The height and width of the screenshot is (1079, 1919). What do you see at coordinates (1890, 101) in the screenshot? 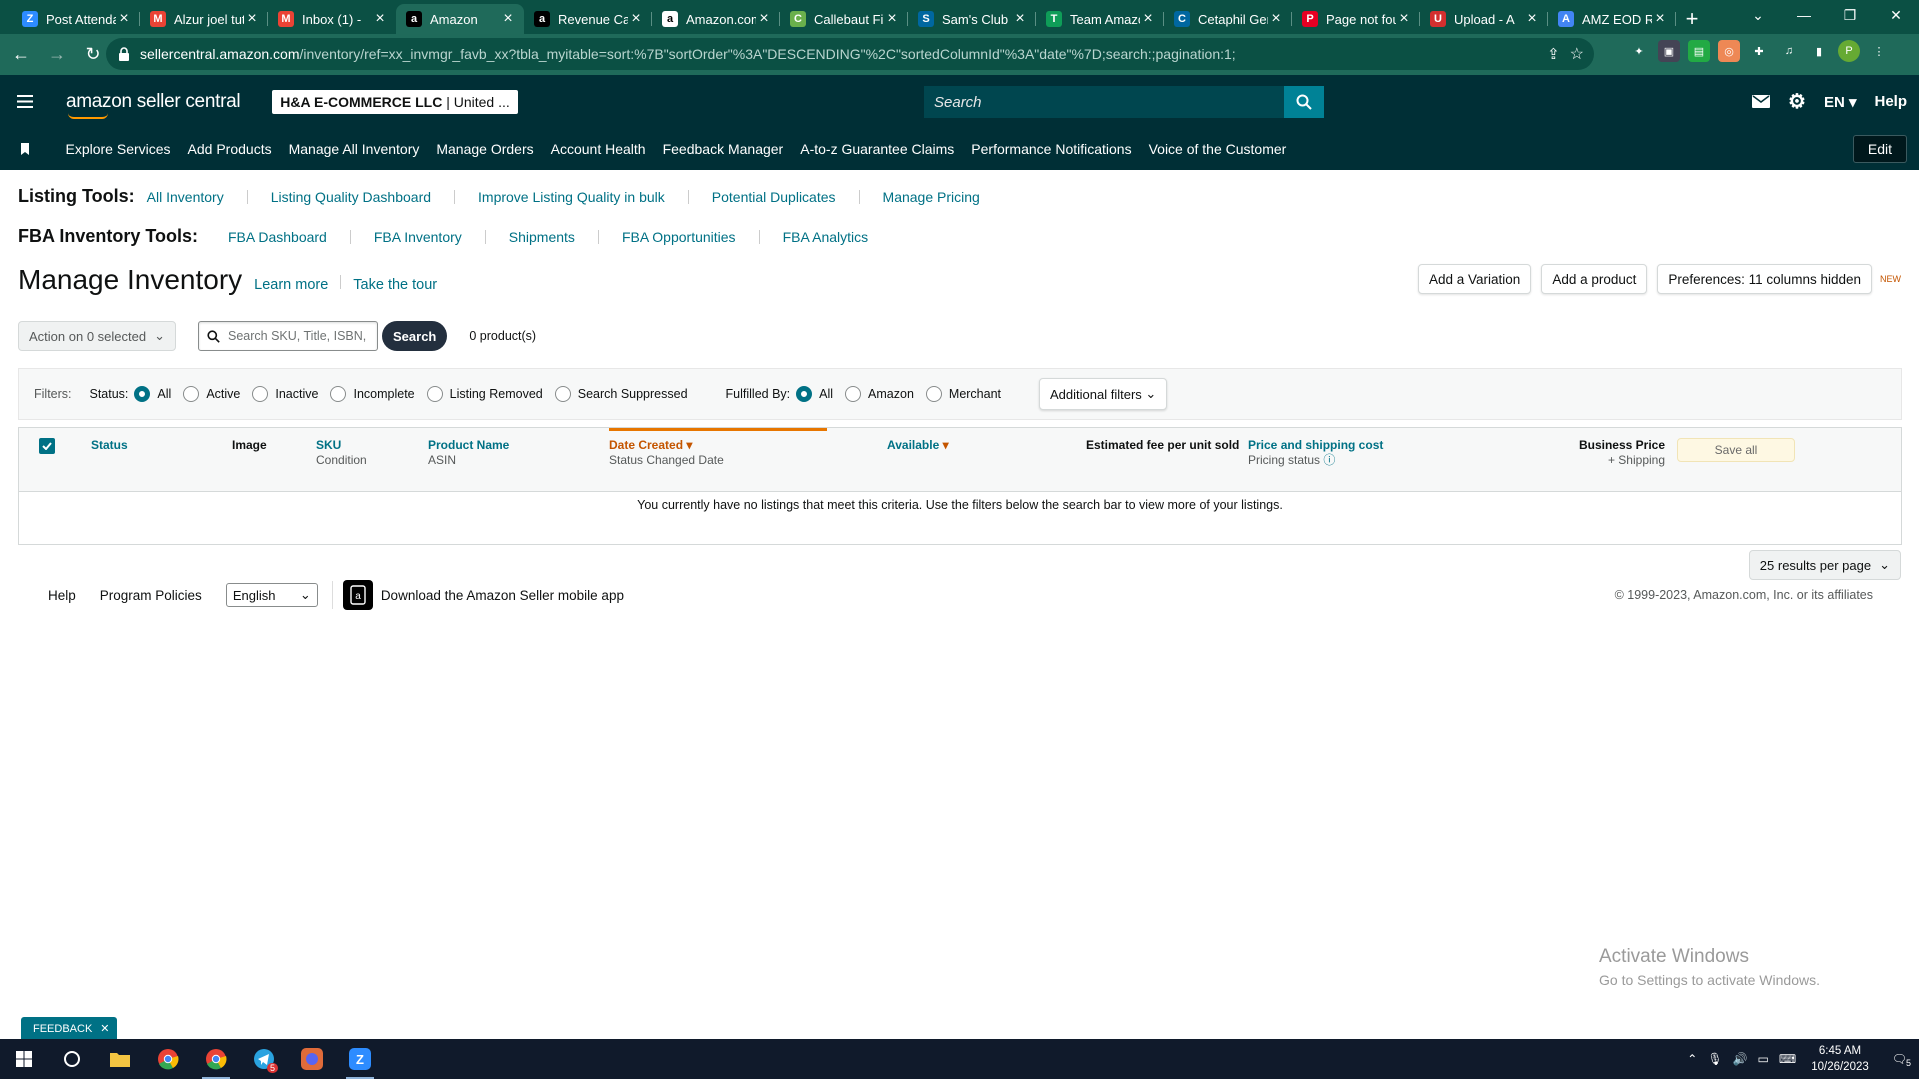
I see `help-link: Help` at bounding box center [1890, 101].